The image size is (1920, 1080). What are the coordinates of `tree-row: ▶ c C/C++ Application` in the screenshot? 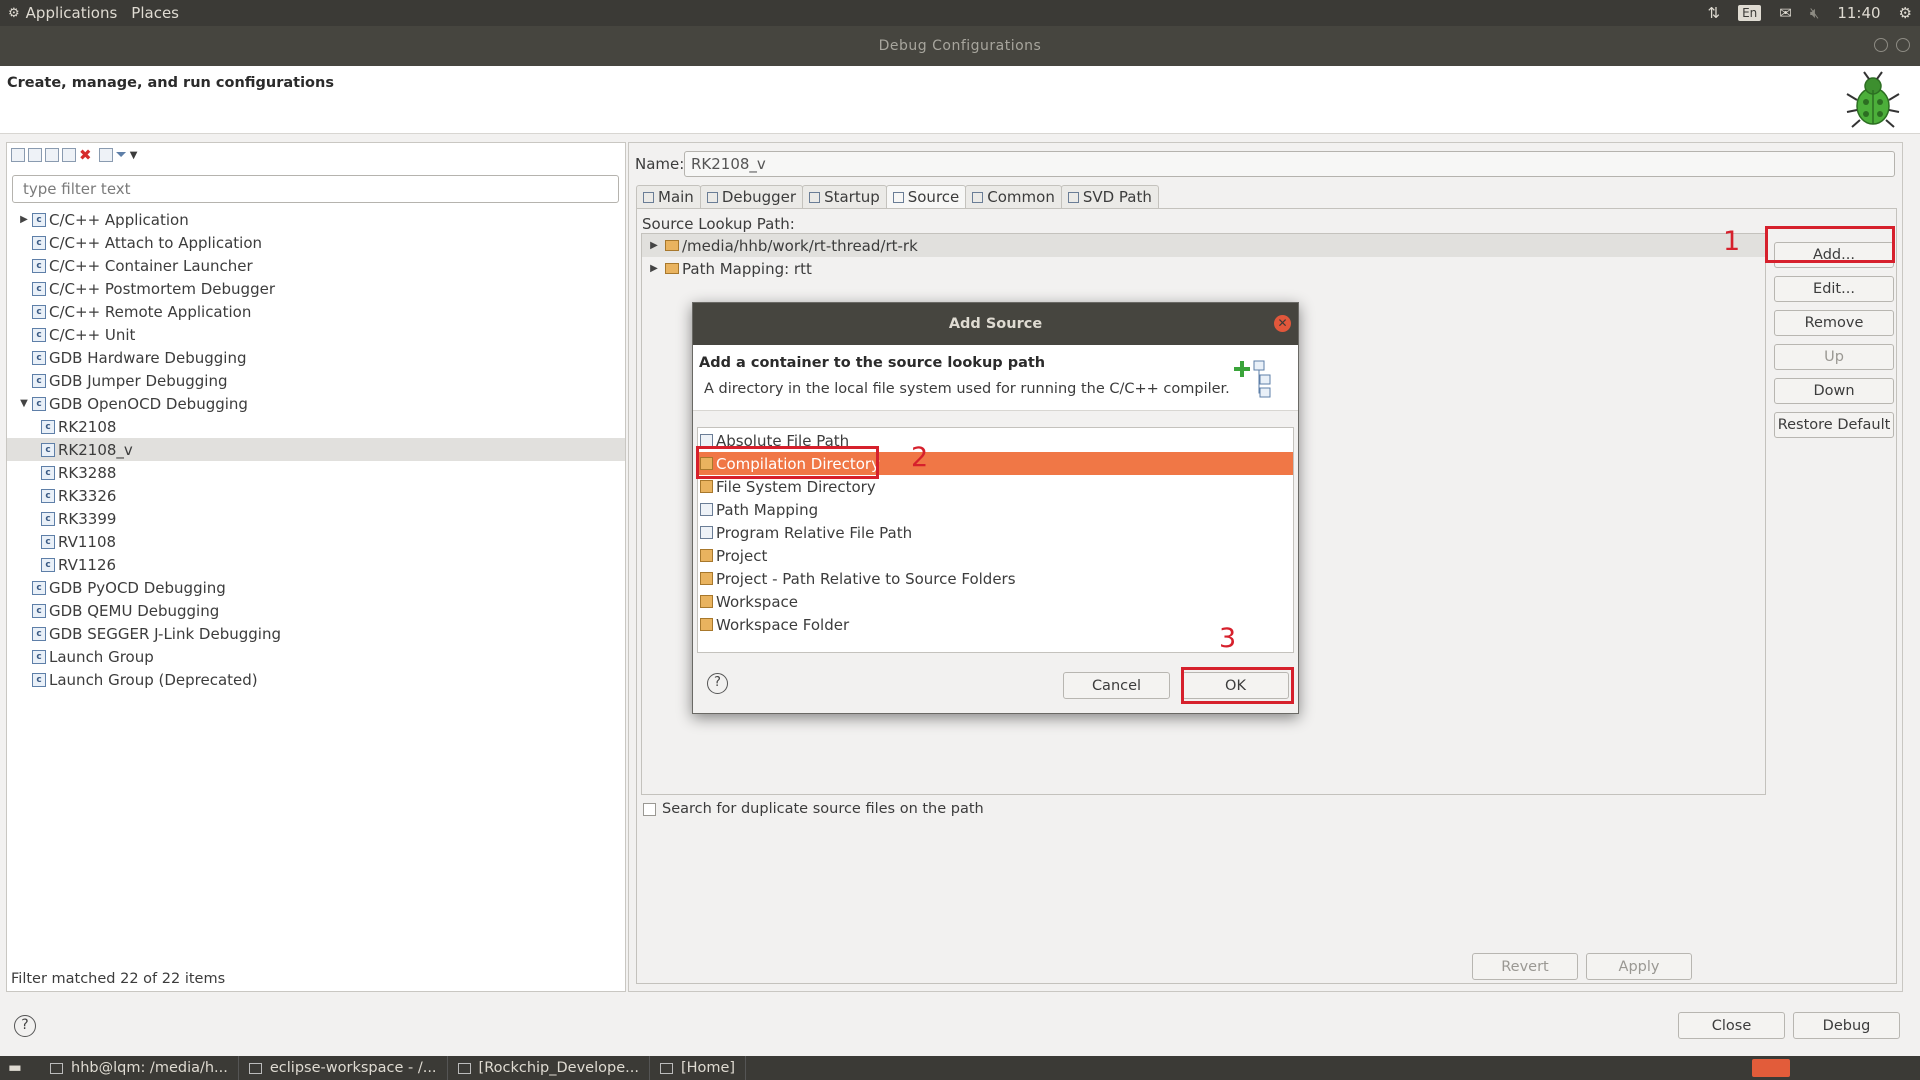 It's located at (316, 219).